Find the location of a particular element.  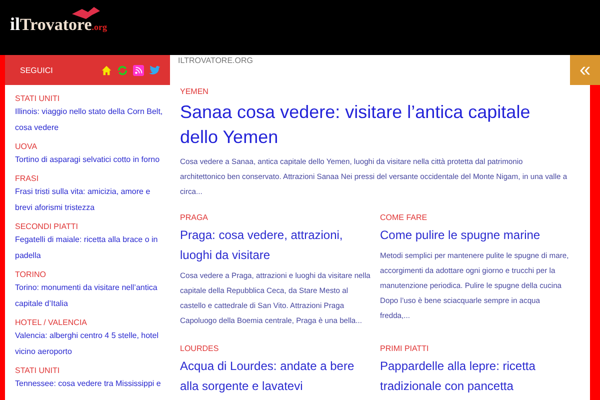

article-link: Illinois: viaggio nello stato della Corn Belt, cosa vedere is located at coordinates (89, 120).